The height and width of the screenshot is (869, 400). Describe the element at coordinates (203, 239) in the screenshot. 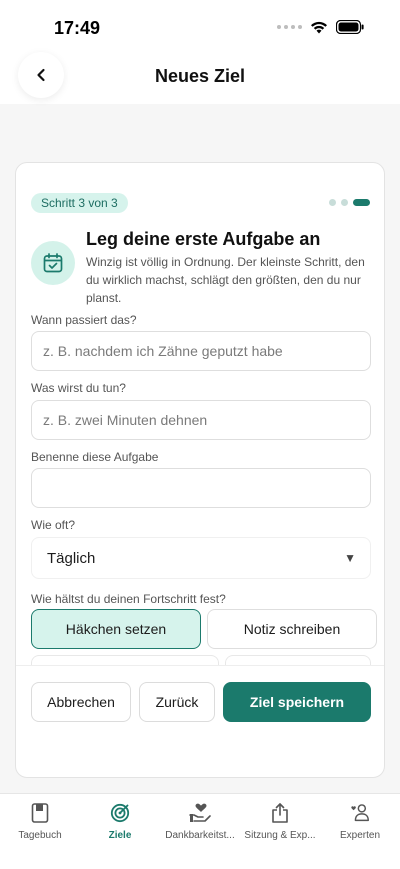

I see `card-title: Leg deine erste Aufgabe an` at that location.